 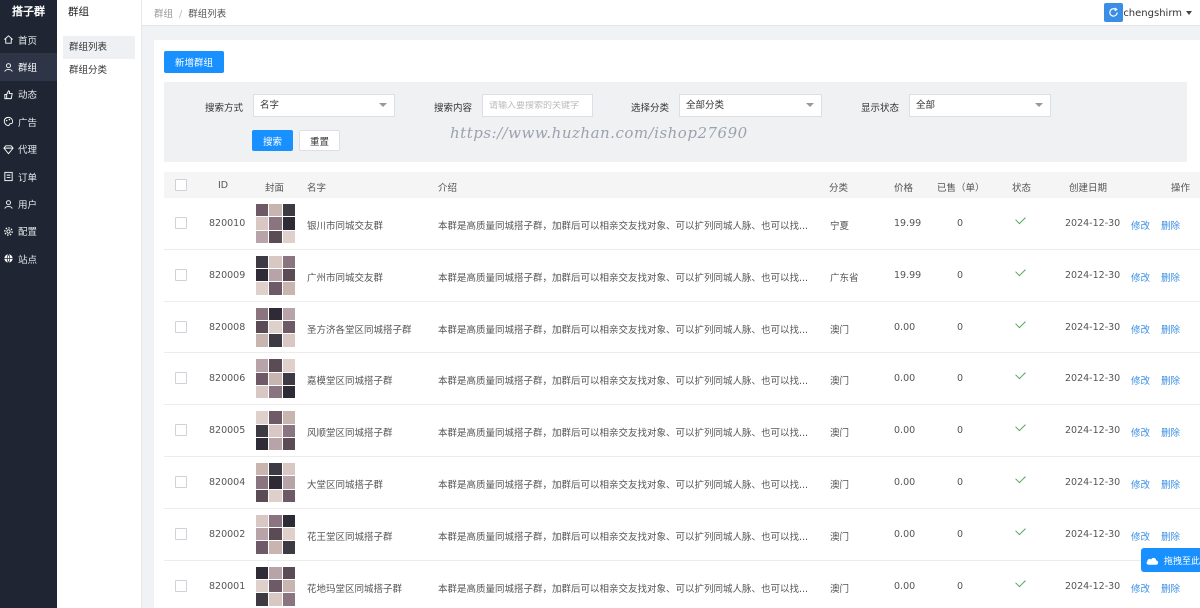 I want to click on nav-item-agents: 代理, so click(x=28, y=149).